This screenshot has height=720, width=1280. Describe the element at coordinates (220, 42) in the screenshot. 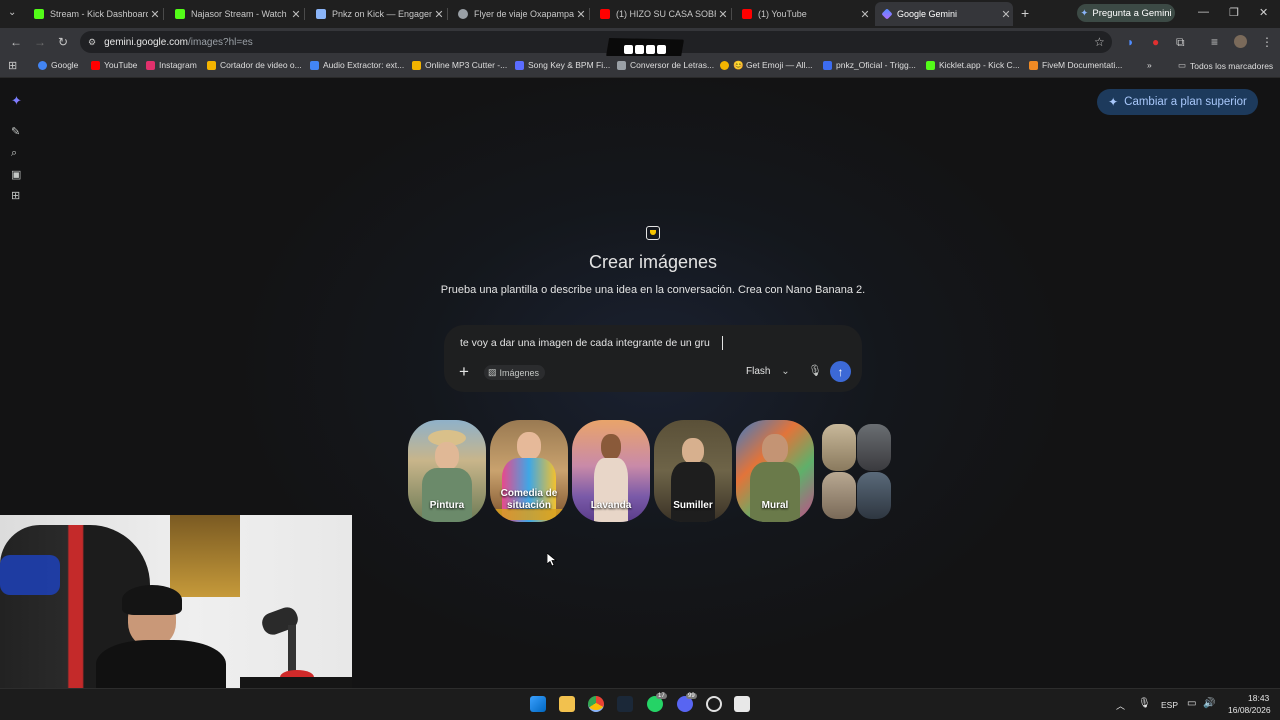

I see `url-path: /images?hl=es` at that location.